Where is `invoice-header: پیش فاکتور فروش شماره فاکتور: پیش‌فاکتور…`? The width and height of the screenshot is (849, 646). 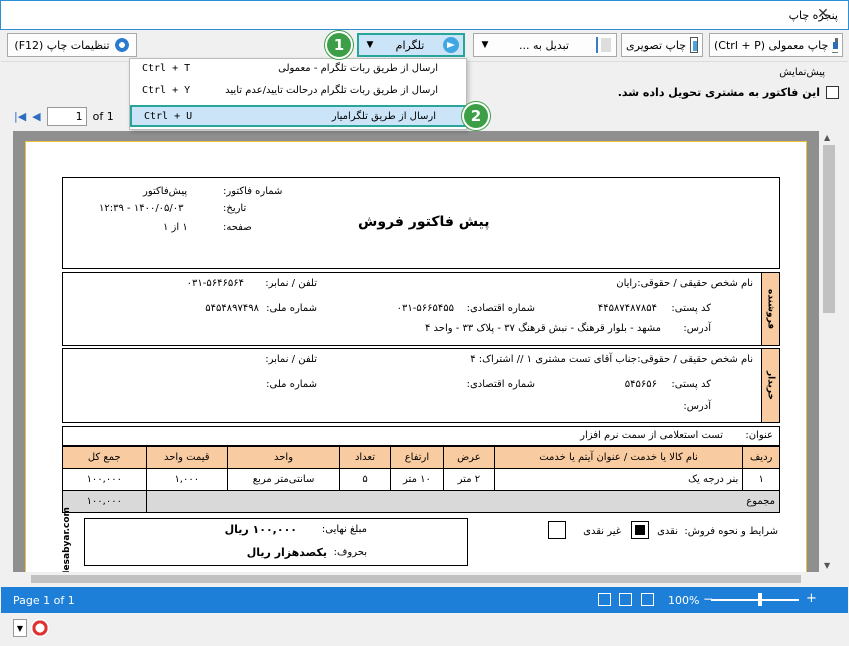 invoice-header: پیش فاکتور فروش شماره فاکتور: پیش‌فاکتور… is located at coordinates (421, 223).